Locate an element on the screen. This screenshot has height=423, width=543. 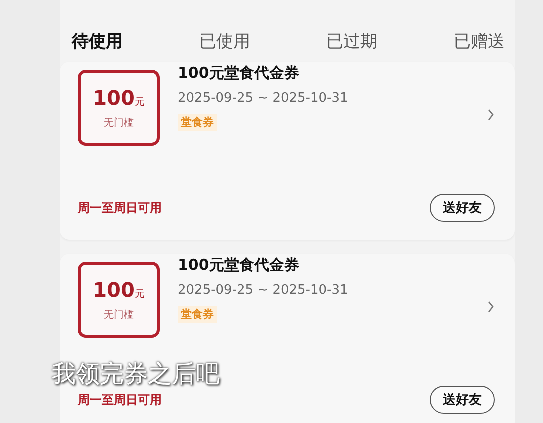
video-caption: 我领完券之后吧 is located at coordinates (136, 374).